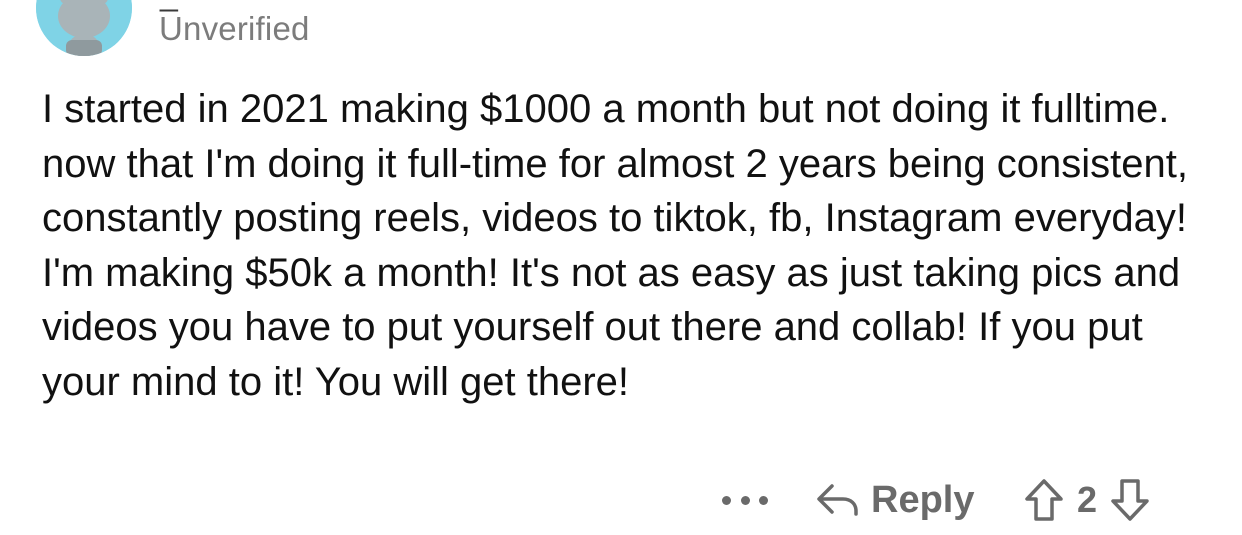  Describe the element at coordinates (621, 500) in the screenshot. I see `comment-actions: Reply 2` at that location.